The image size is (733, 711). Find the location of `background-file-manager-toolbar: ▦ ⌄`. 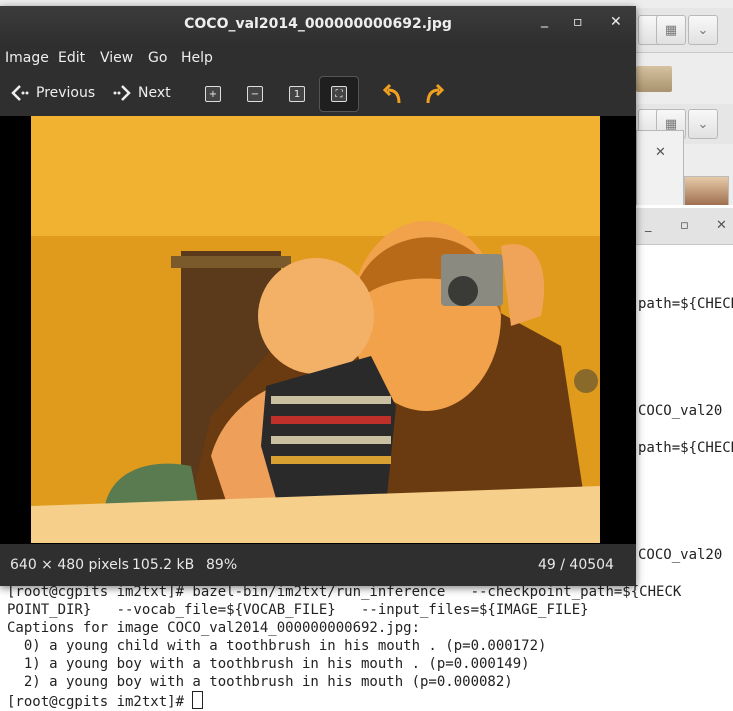

background-file-manager-toolbar: ▦ ⌄ is located at coordinates (684, 30).